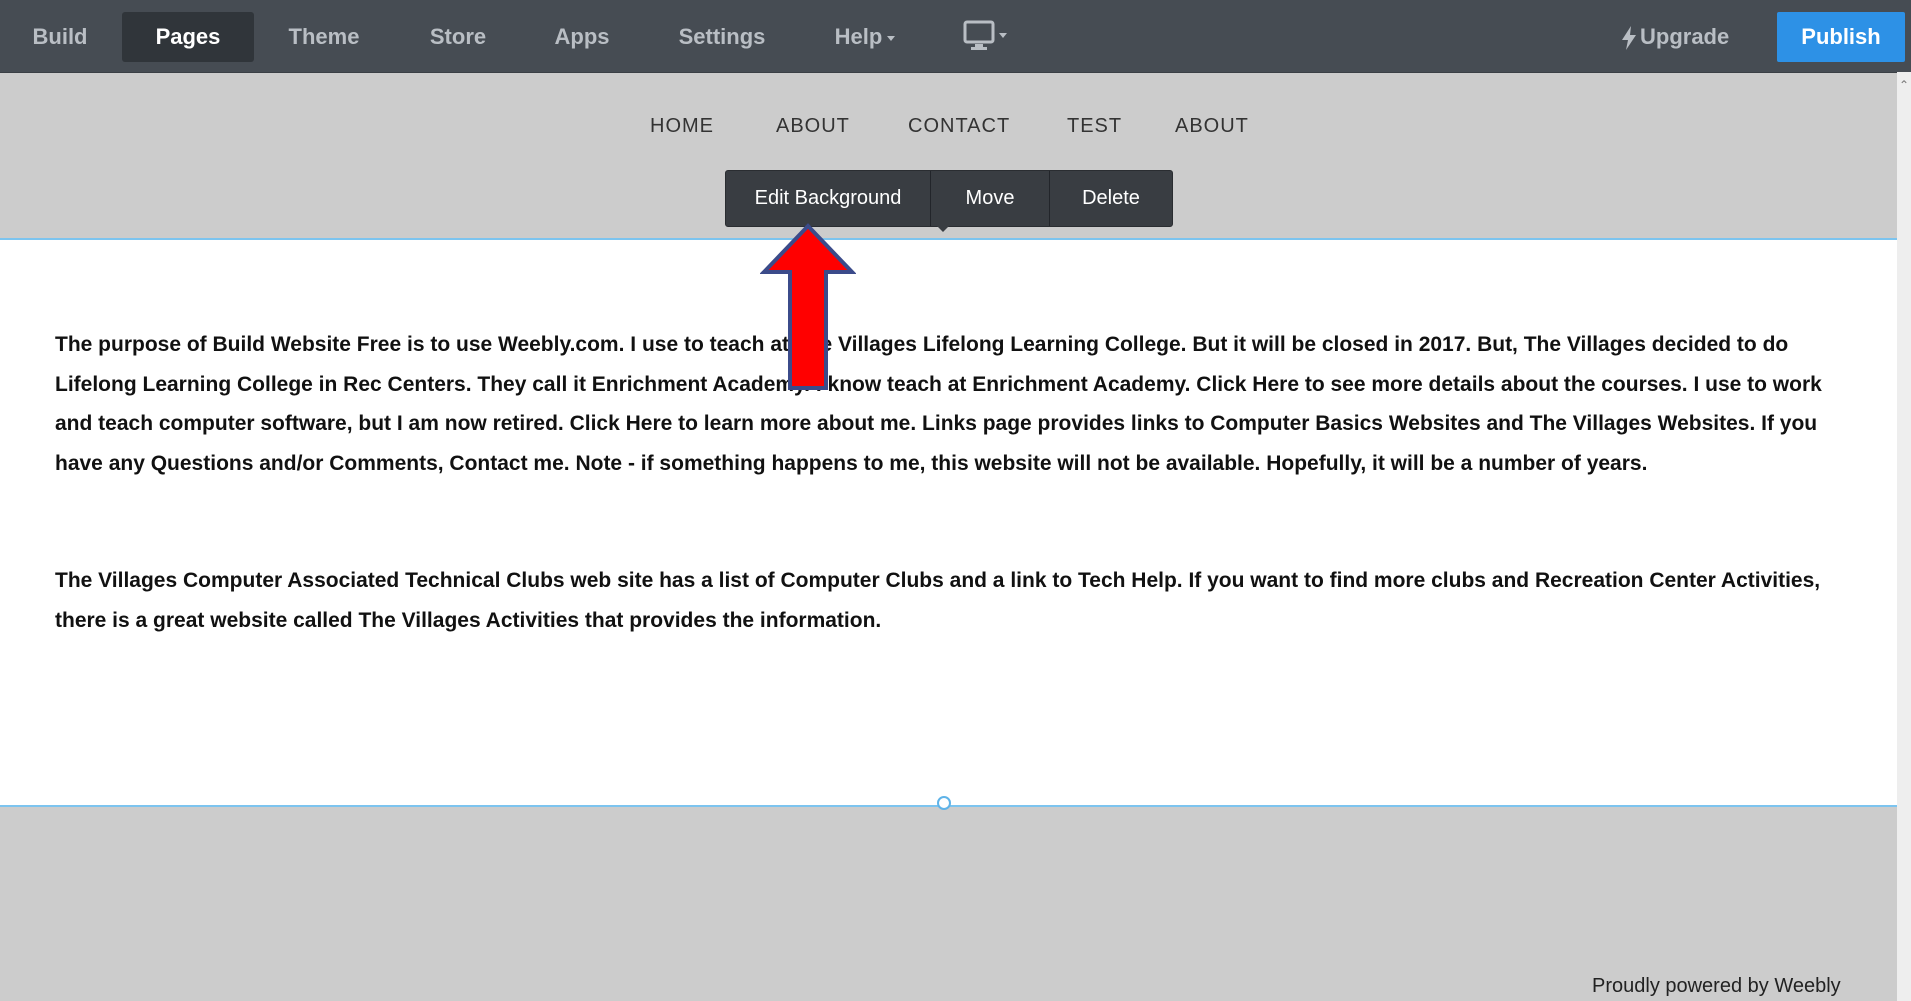 The width and height of the screenshot is (1911, 1001). Describe the element at coordinates (1212, 126) in the screenshot. I see `site-nav-about-2: ABOUT` at that location.